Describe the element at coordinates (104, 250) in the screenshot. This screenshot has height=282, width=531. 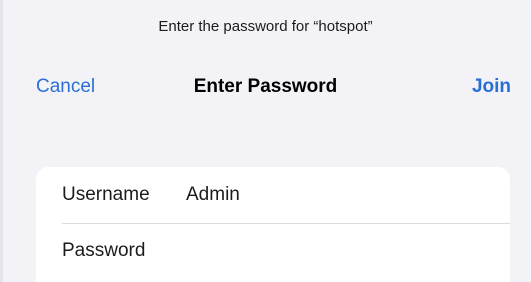
I see `password-label: Password` at that location.